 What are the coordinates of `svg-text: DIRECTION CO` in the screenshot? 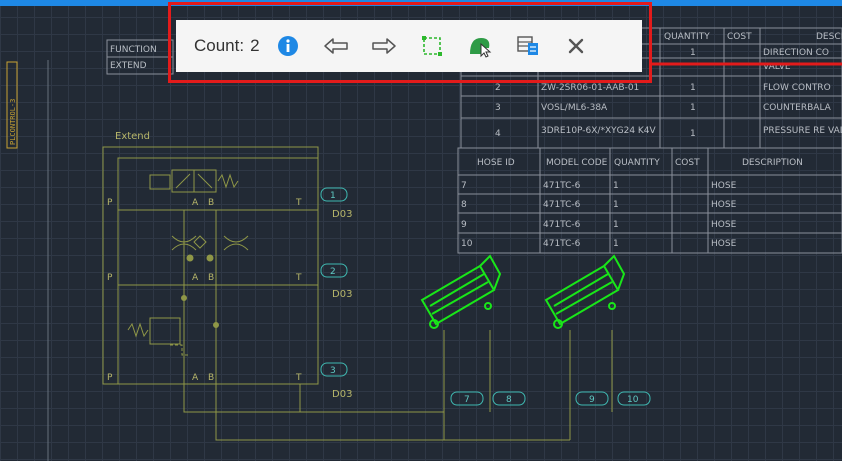 It's located at (796, 53).